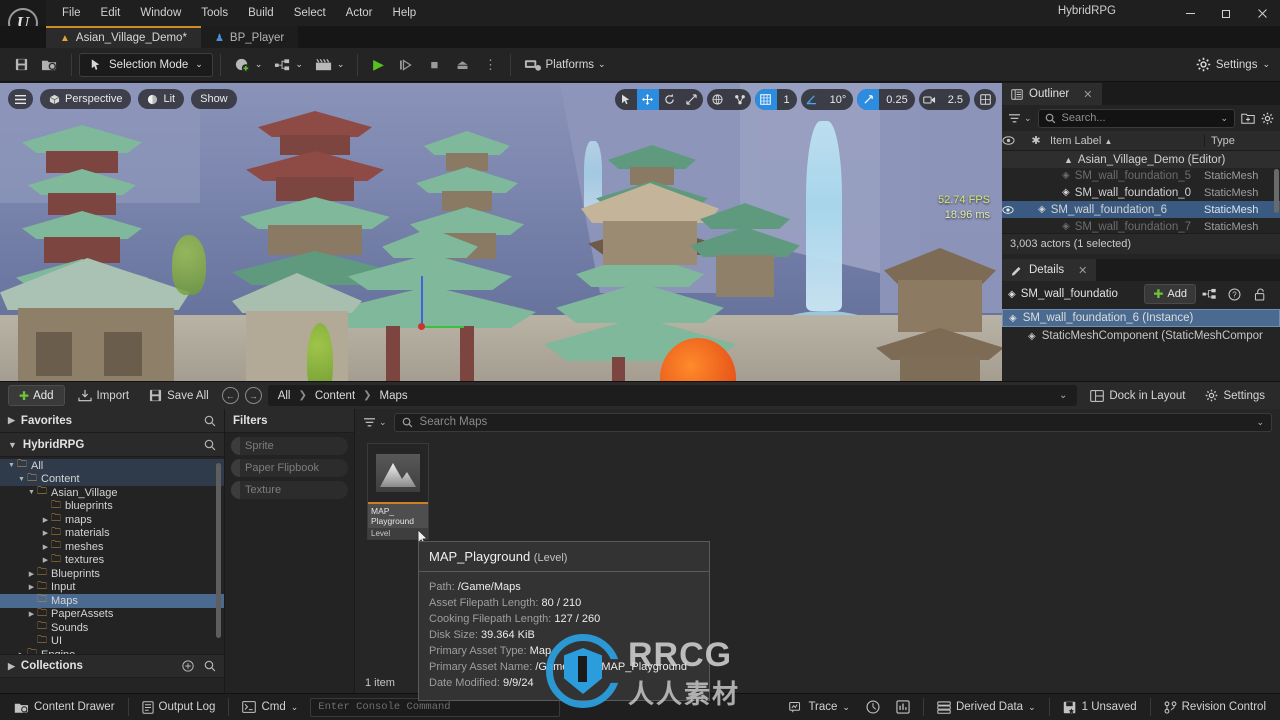 This screenshot has height=720, width=1280. Describe the element at coordinates (1036, 140) in the screenshot. I see `column-pin-header: ✱` at that location.